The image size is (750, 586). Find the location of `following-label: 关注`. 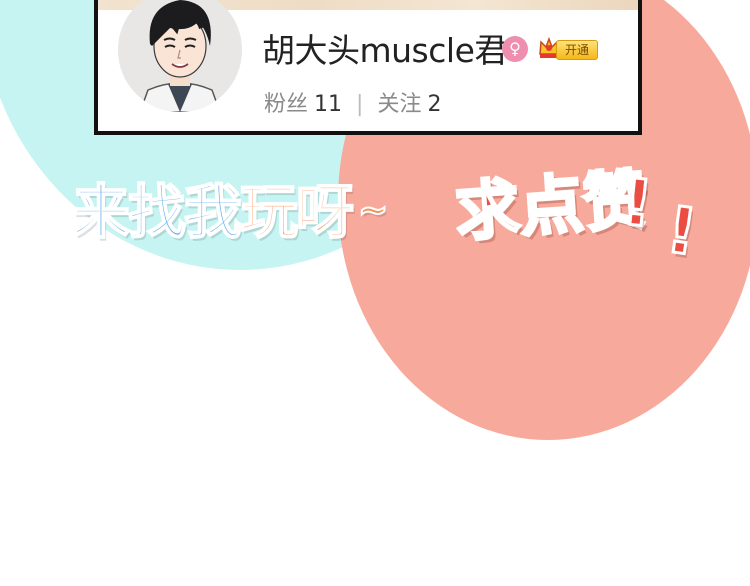

following-label: 关注 is located at coordinates (399, 104).